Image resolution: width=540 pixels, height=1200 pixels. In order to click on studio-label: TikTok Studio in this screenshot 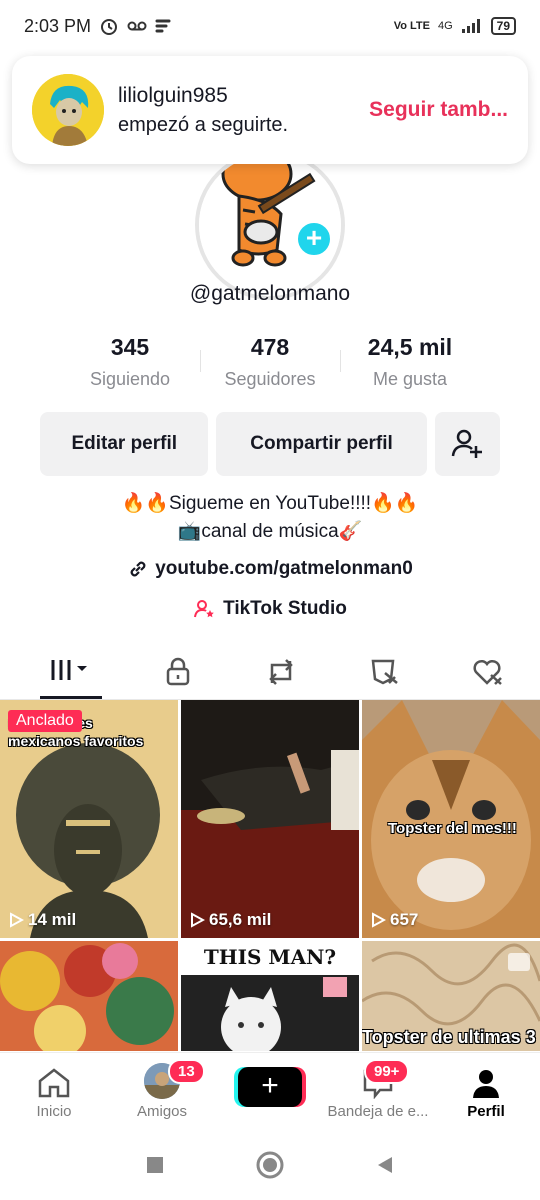, I will do `click(285, 609)`.